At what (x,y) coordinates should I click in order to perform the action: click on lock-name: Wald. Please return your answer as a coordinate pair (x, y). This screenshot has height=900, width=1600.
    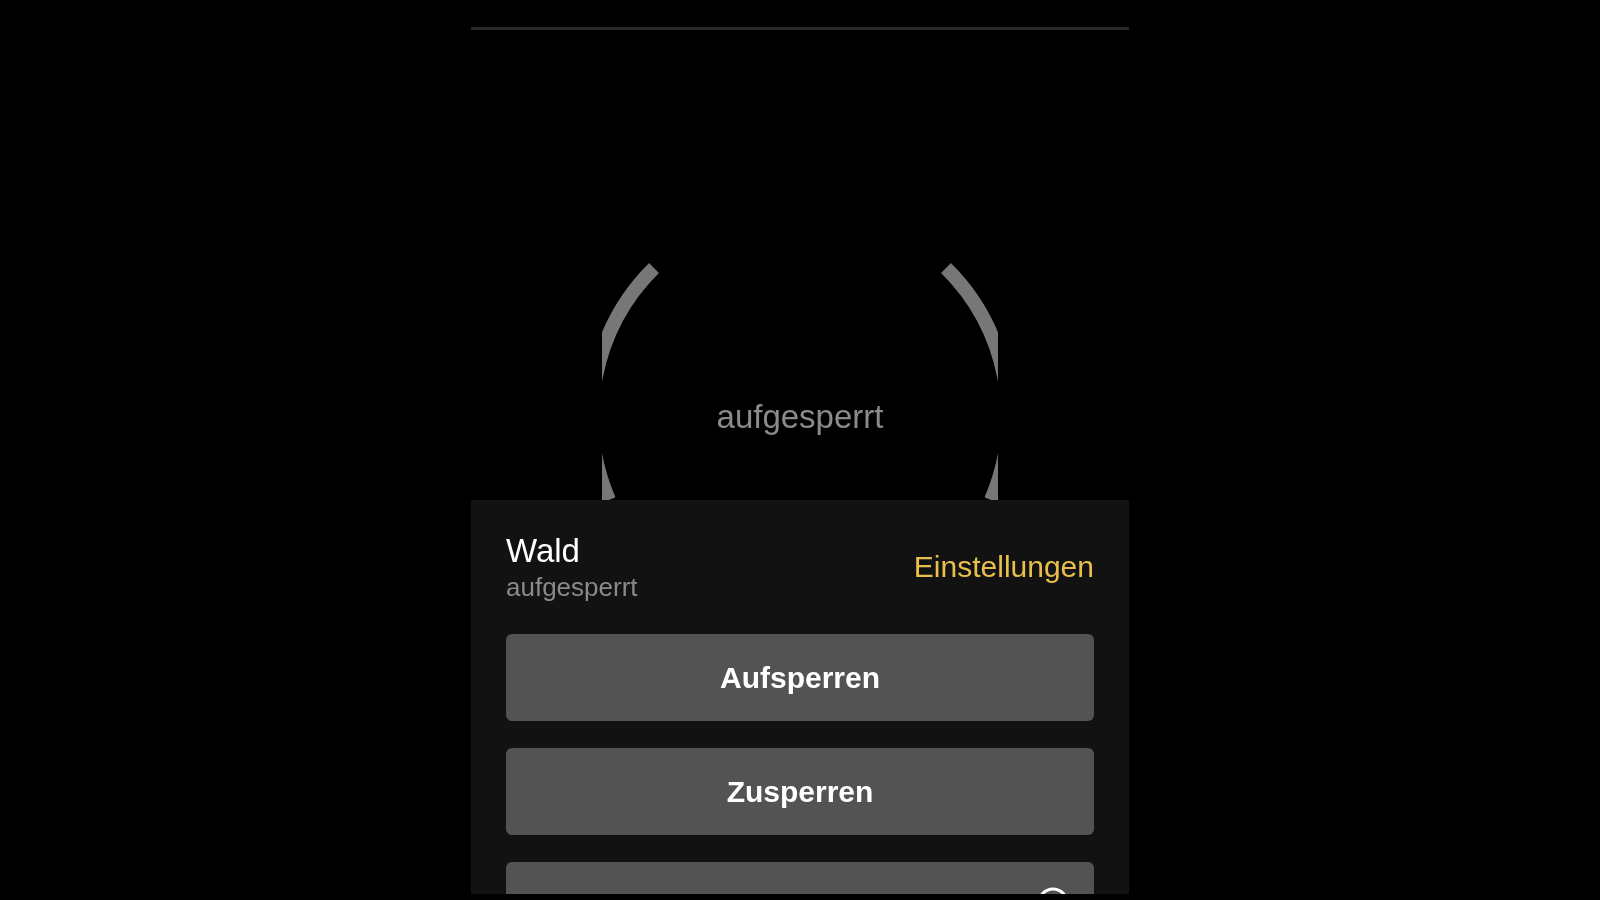
    Looking at the image, I should click on (543, 551).